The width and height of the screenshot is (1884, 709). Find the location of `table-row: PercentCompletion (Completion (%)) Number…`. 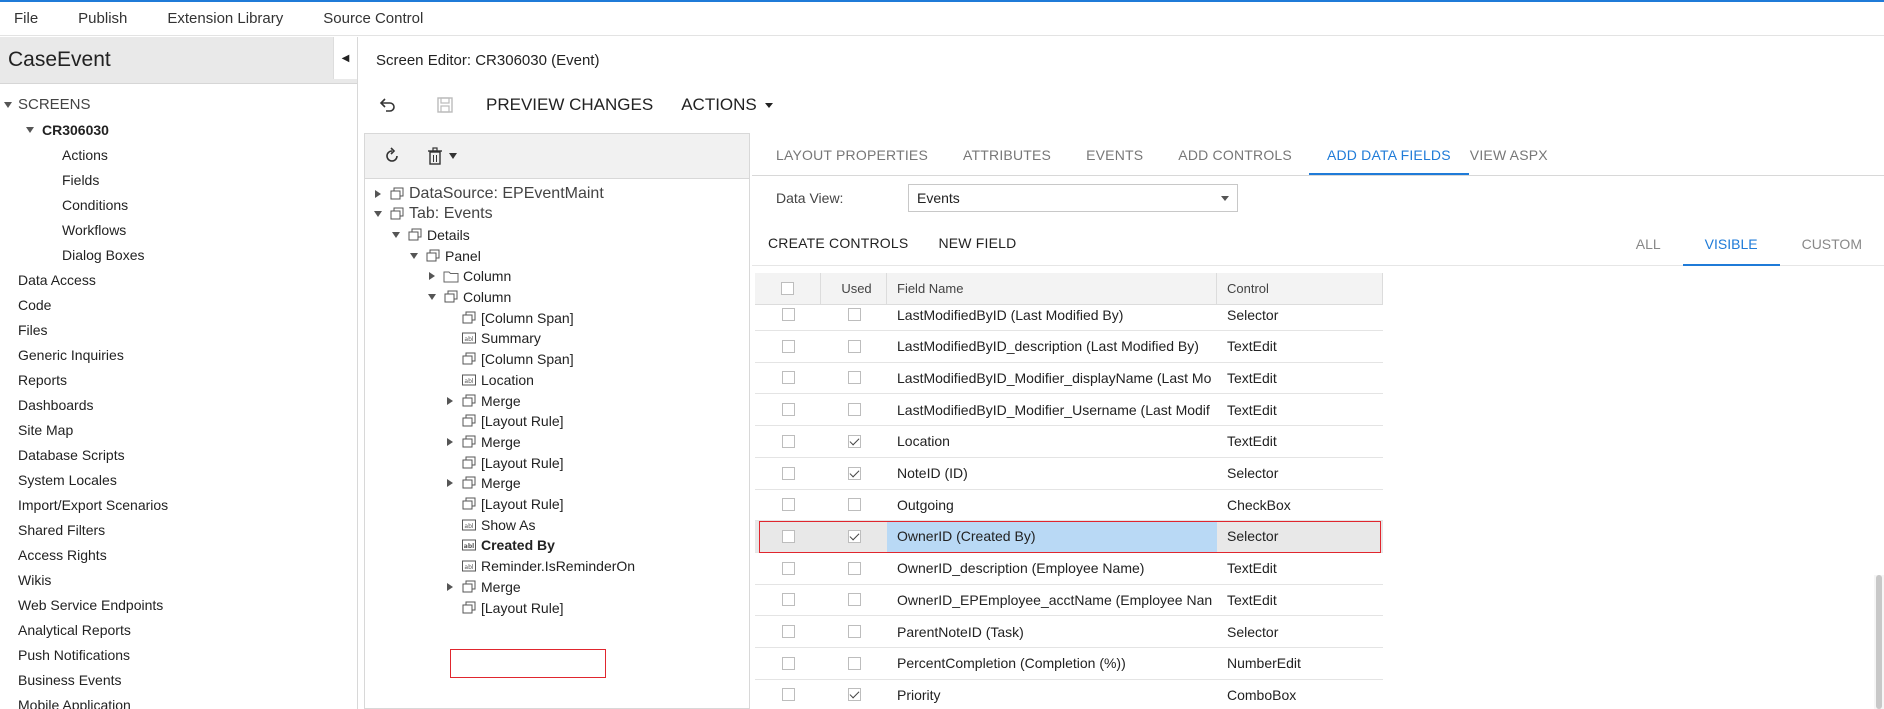

table-row: PercentCompletion (Completion (%)) Number… is located at coordinates (1069, 664).